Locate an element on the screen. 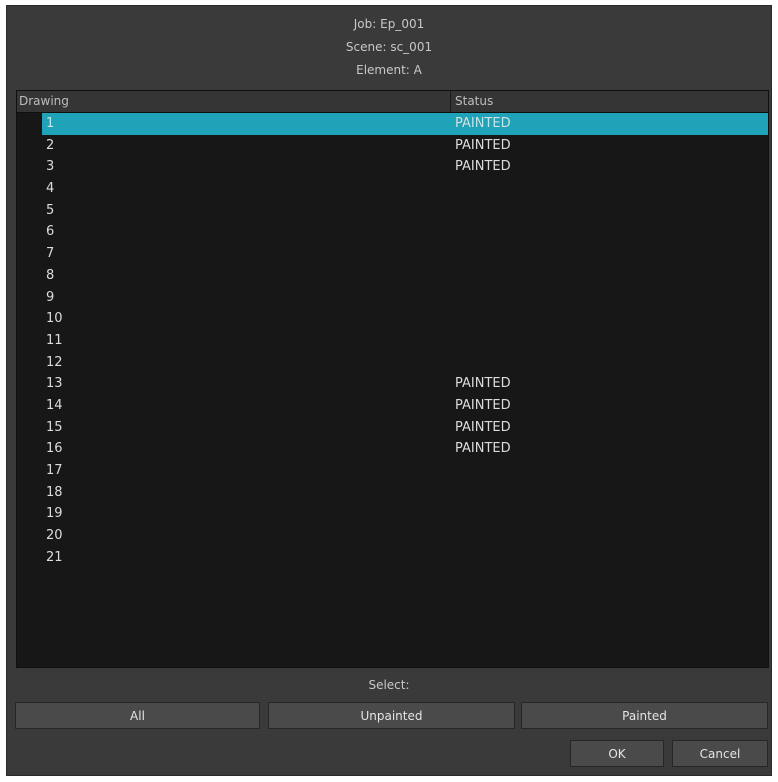  select-unpainted-button: Unpainted is located at coordinates (391, 715).